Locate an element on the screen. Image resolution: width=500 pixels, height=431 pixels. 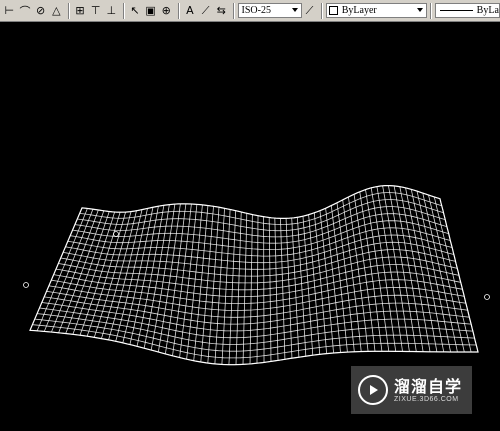
dim-update-icon: ⇆ is located at coordinates (221, 11).